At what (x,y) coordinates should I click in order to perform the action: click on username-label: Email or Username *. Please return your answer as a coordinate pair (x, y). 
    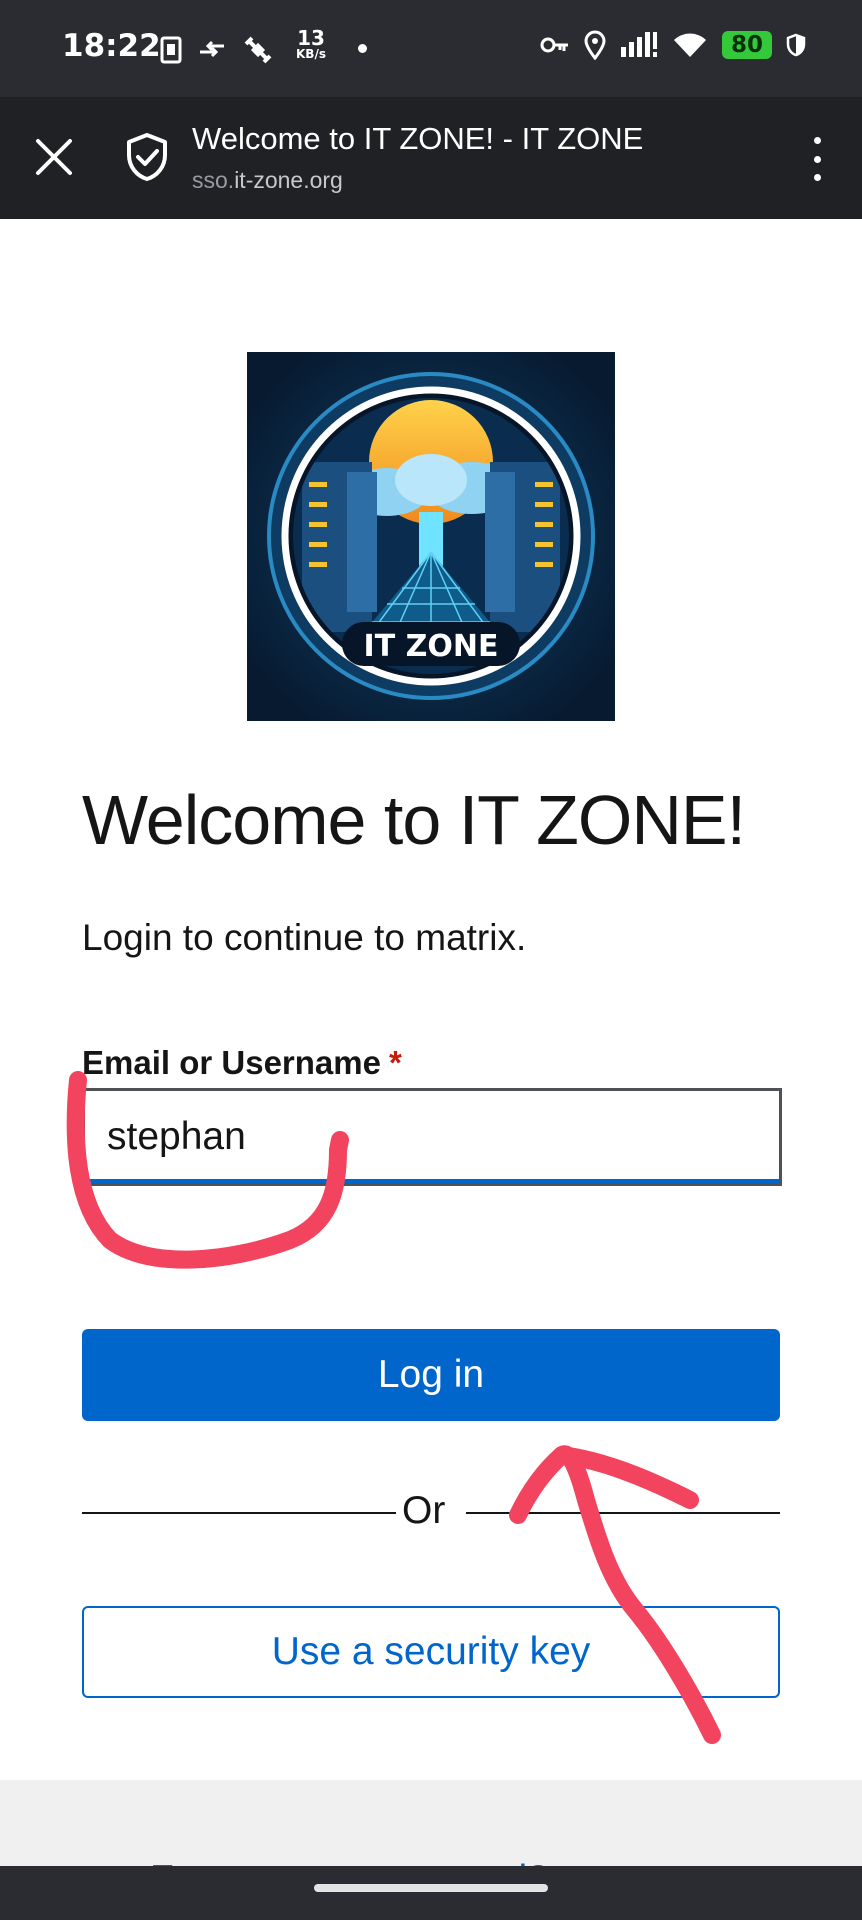
    Looking at the image, I should click on (242, 1062).